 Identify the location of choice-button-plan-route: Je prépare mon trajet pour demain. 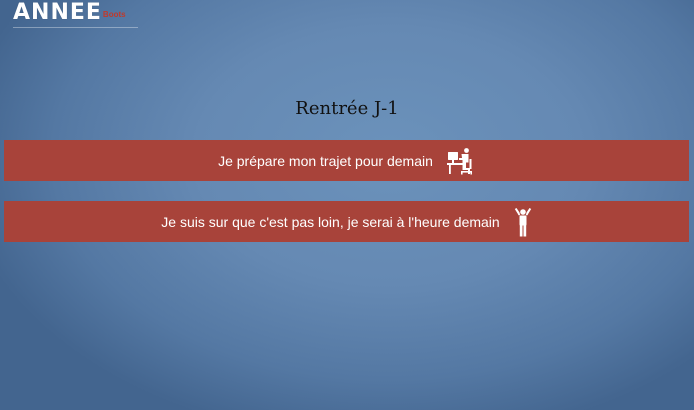
(346, 160).